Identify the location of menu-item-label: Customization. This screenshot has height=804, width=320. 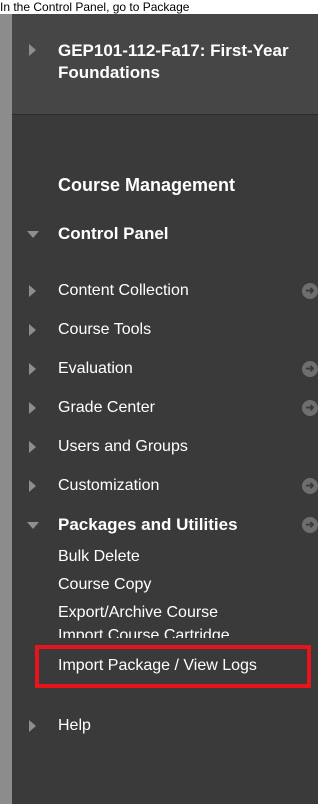
(109, 485).